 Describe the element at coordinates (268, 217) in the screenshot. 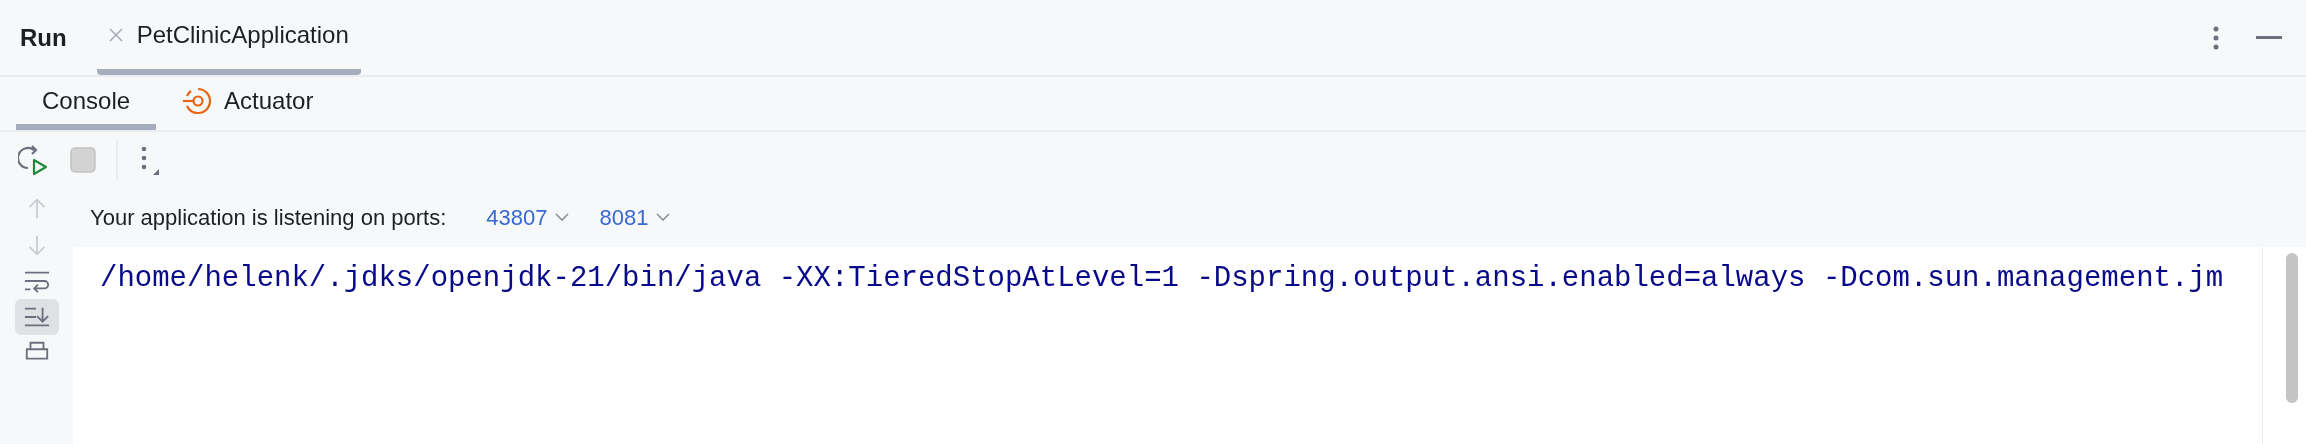

I see `ports-label: Your application is listening on ports:` at that location.